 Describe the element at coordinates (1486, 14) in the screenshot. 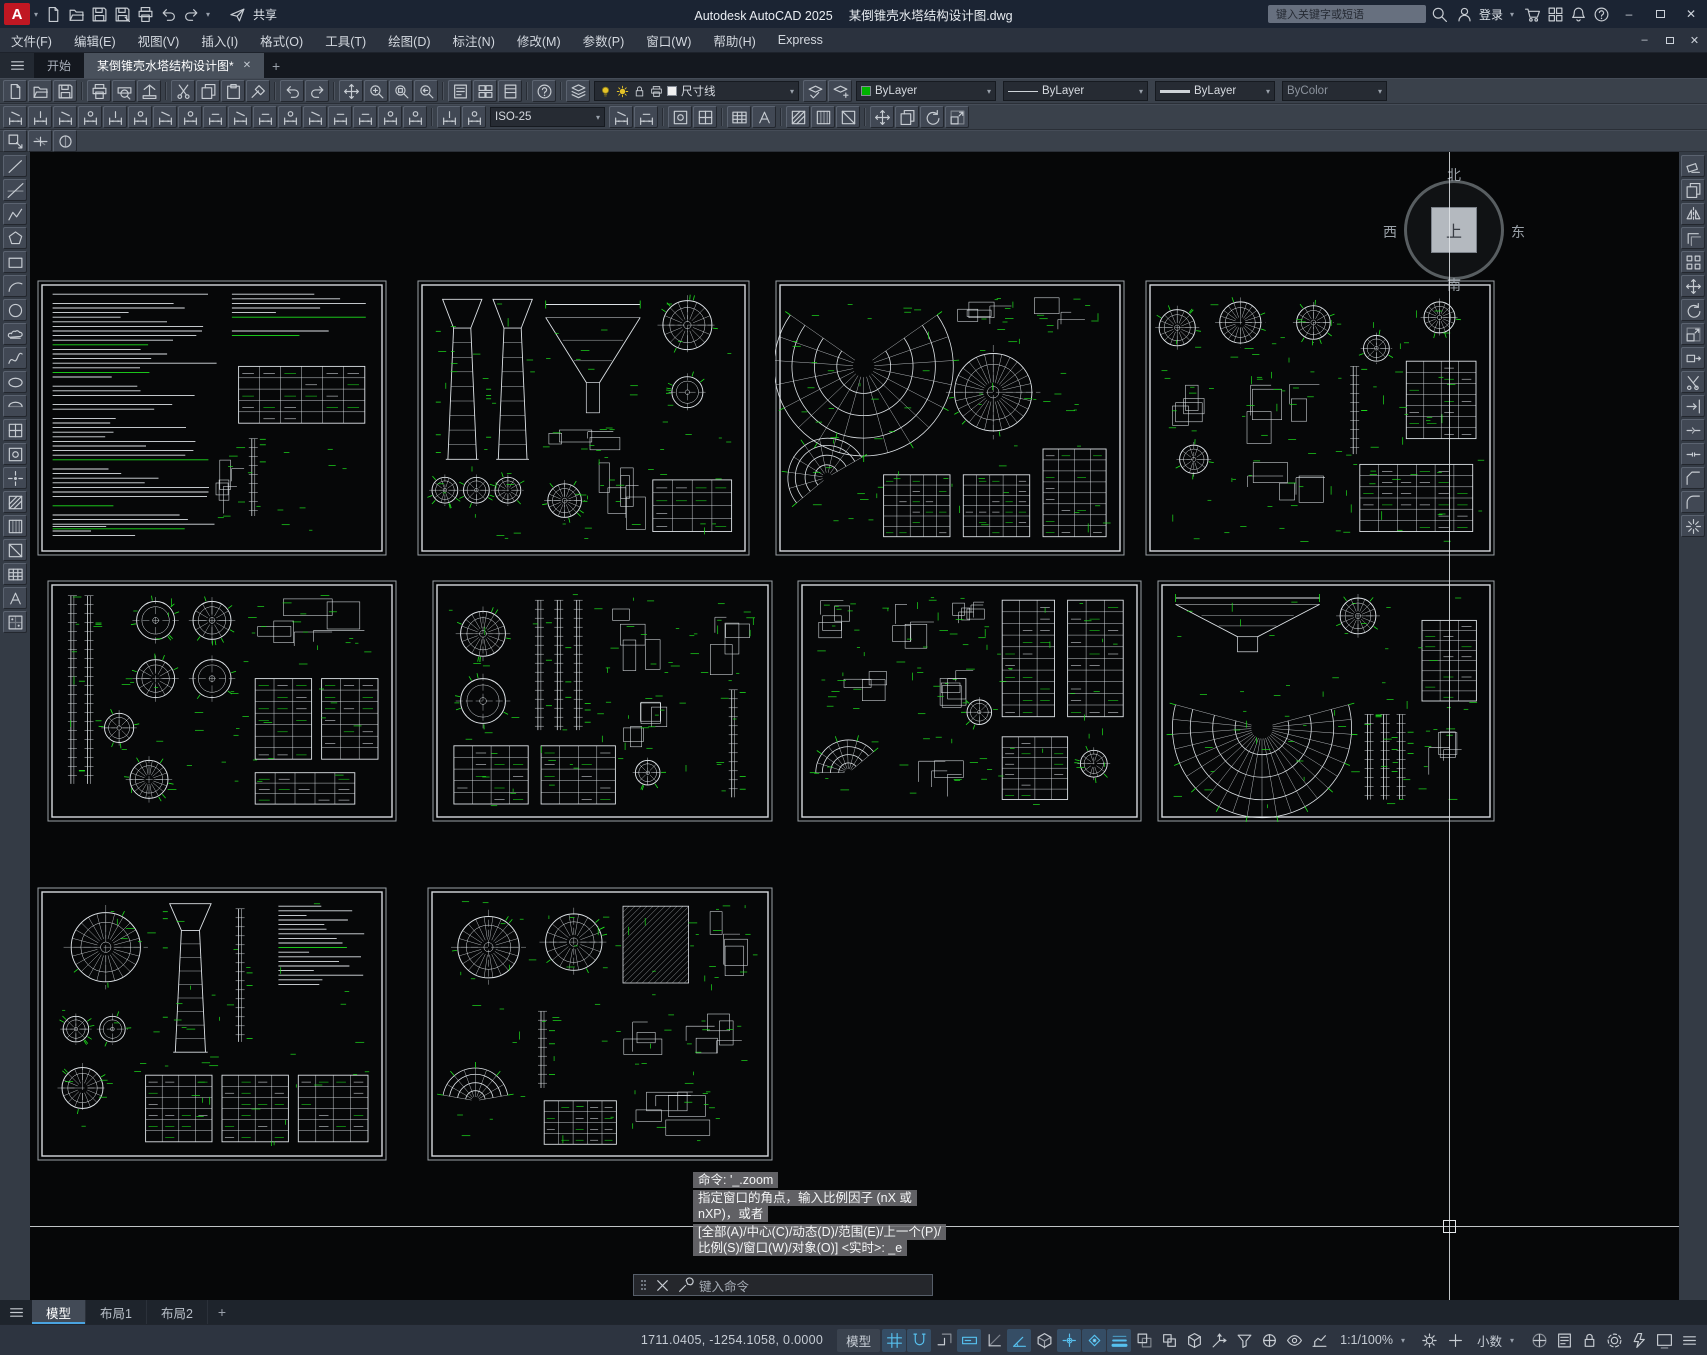

I see `sign-in-button: 登录 ▾` at that location.